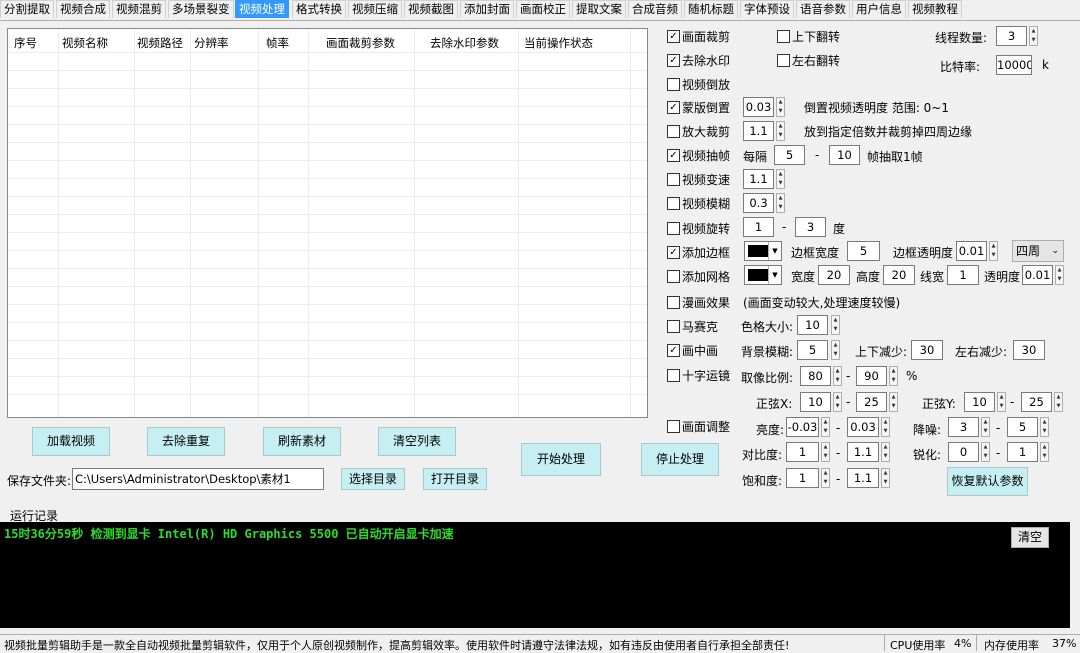 This screenshot has height=653, width=1080. What do you see at coordinates (780, 203) in the screenshot?
I see `blur-spinner` at bounding box center [780, 203].